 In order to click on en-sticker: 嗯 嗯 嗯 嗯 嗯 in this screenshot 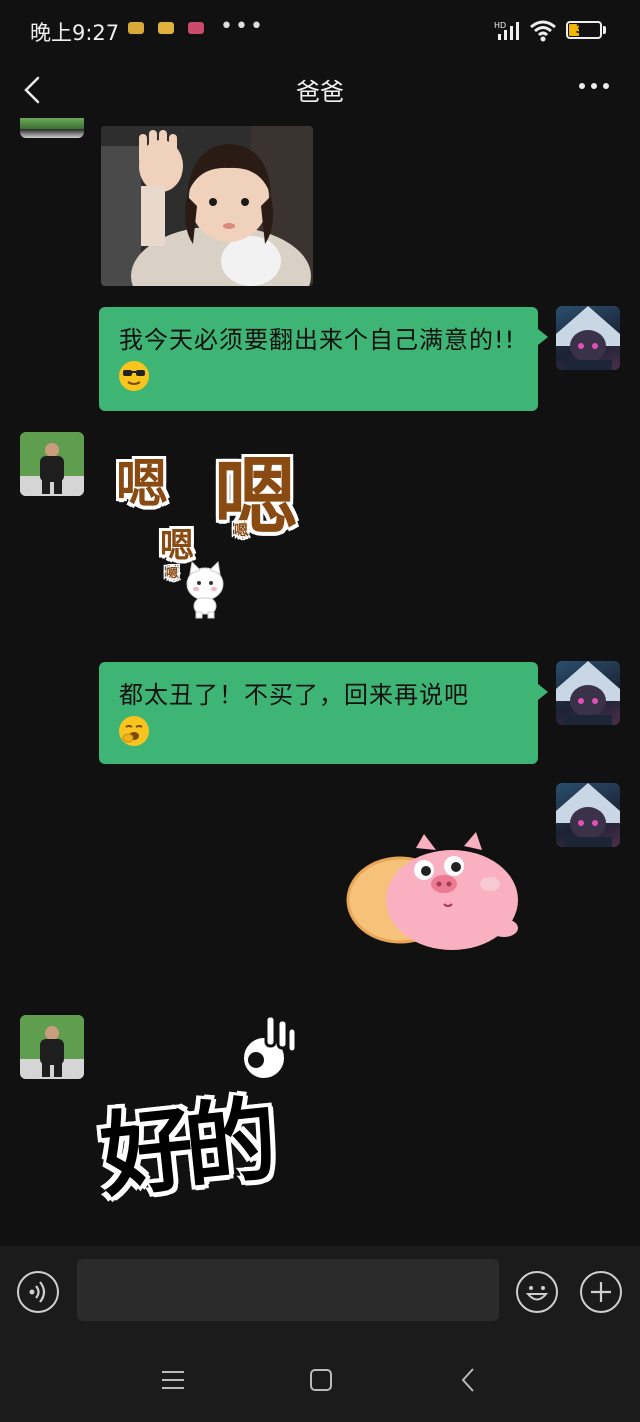, I will do `click(213, 530)`.